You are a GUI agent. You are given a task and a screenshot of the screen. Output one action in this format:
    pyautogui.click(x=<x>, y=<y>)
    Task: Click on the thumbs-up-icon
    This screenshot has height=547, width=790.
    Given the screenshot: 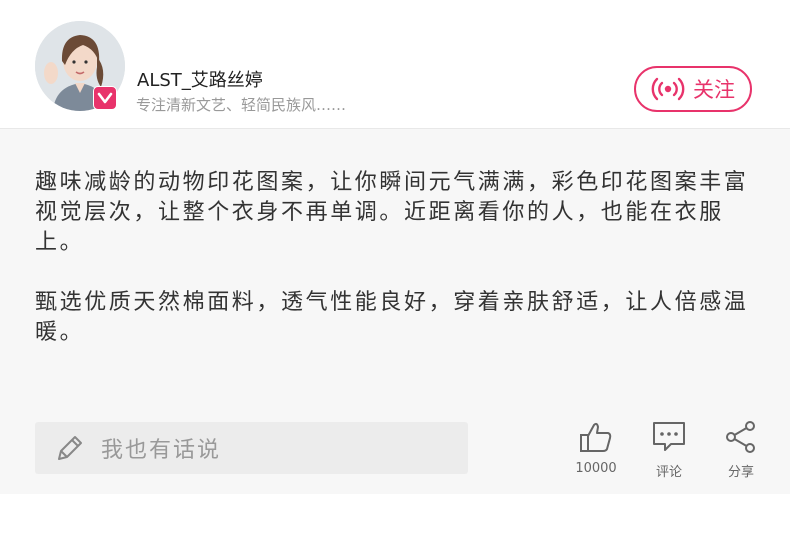 What is the action you would take?
    pyautogui.click(x=596, y=437)
    